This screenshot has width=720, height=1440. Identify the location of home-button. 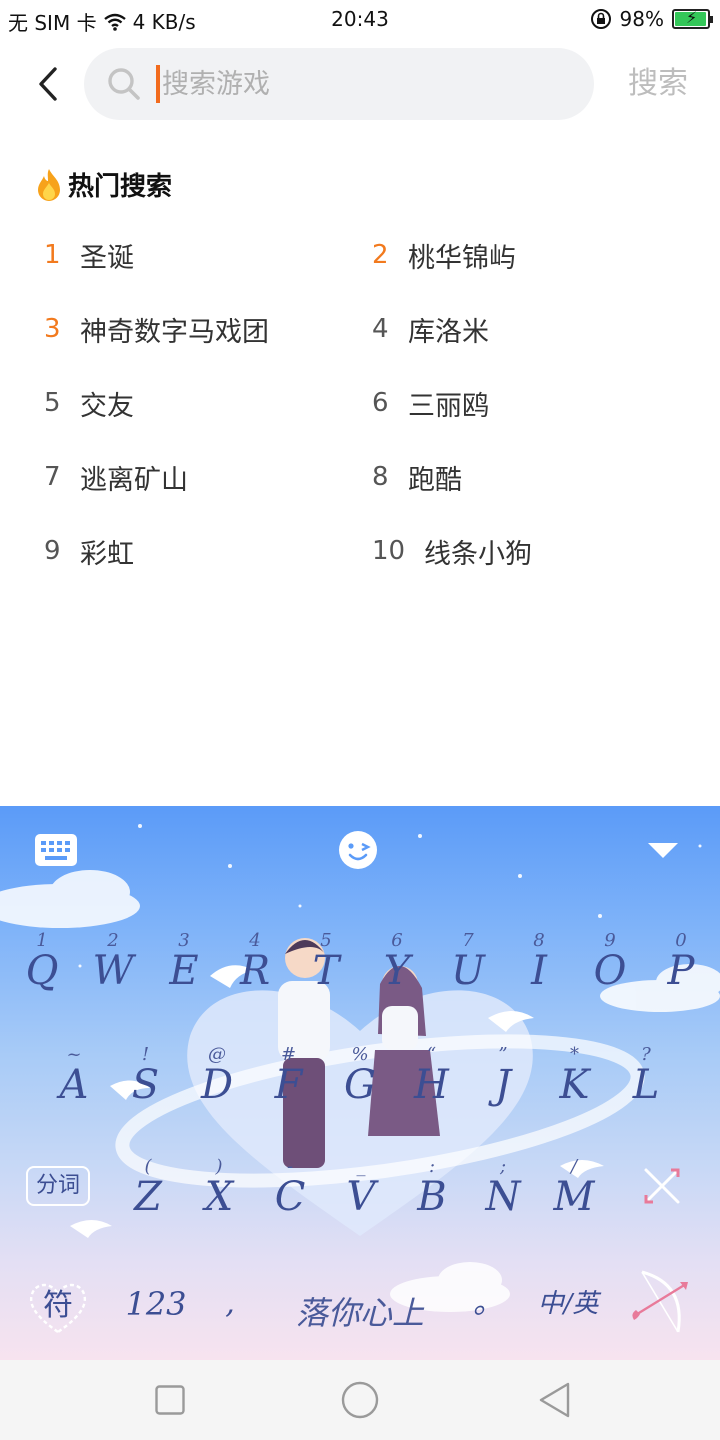
(360, 1400).